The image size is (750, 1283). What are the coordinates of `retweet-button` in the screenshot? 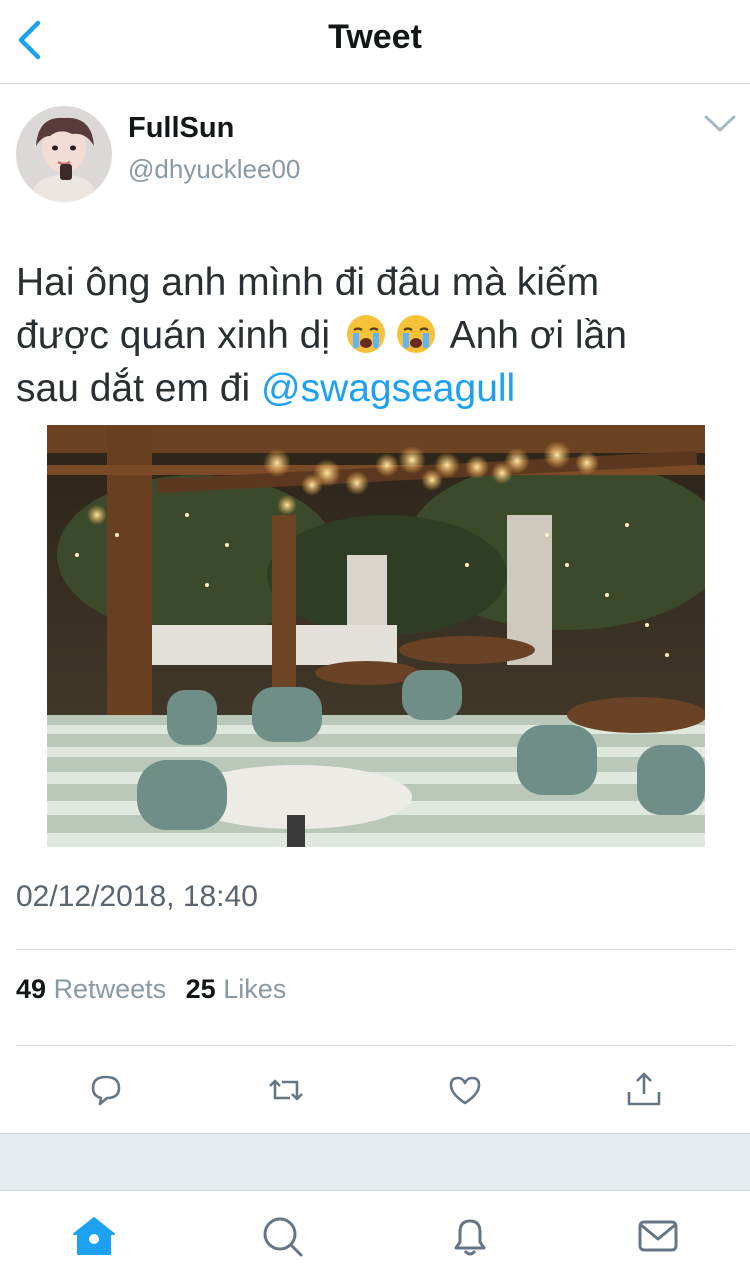 It's located at (286, 1090).